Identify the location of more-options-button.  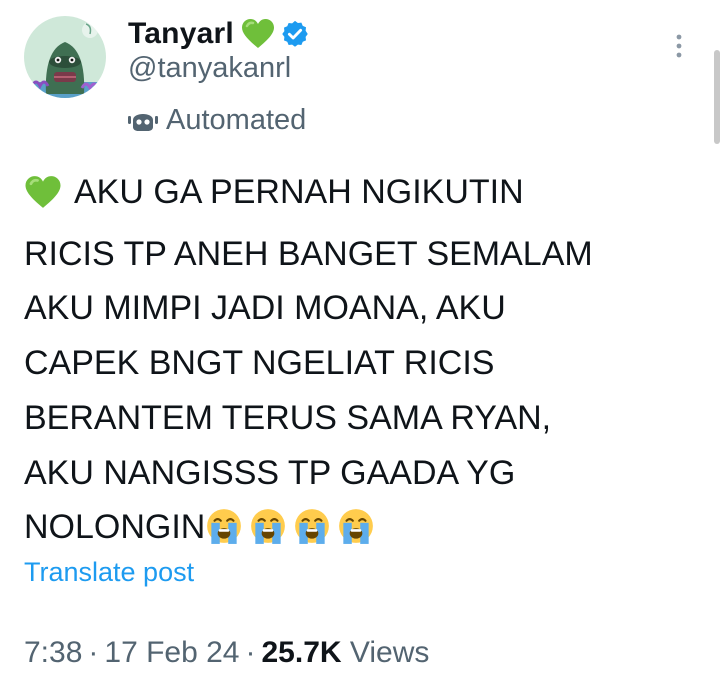
(679, 46).